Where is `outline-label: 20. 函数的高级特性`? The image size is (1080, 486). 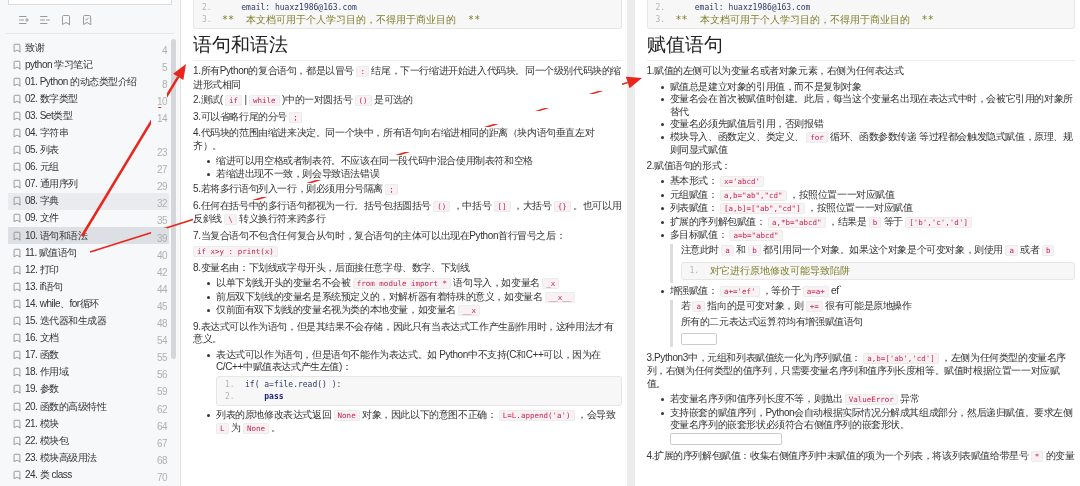
outline-label: 20. 函数的高级特性 is located at coordinates (66, 406).